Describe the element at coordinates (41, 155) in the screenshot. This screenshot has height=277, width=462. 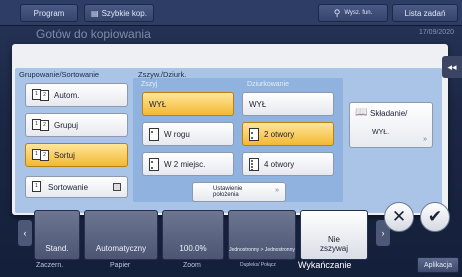
I see `sort-icon: 12` at that location.